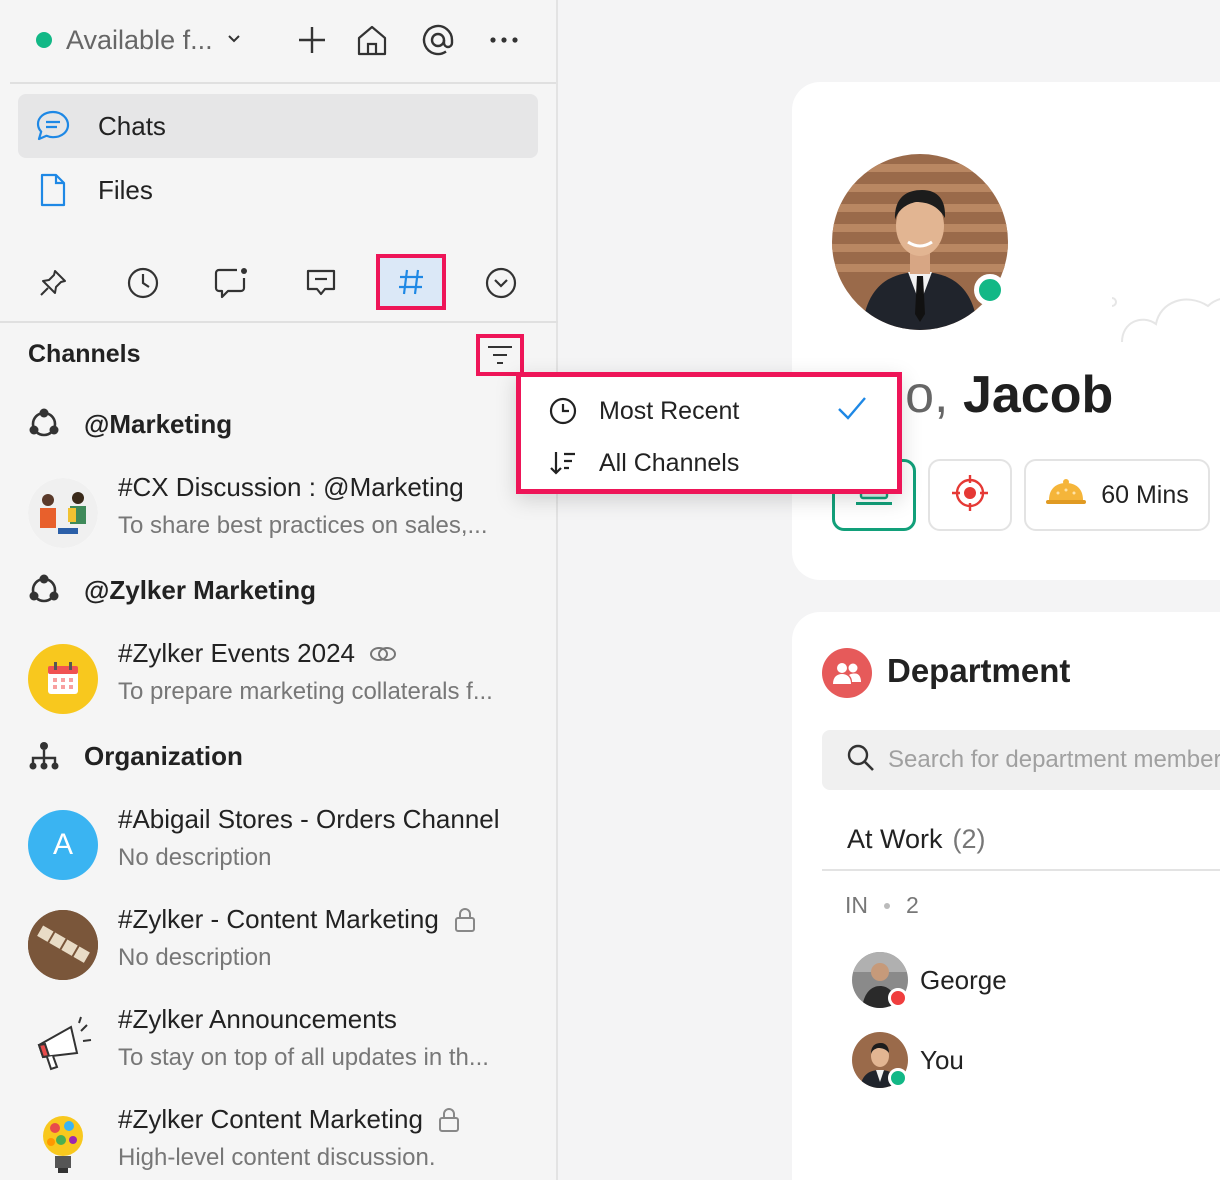  I want to click on home-icon, so click(372, 40).